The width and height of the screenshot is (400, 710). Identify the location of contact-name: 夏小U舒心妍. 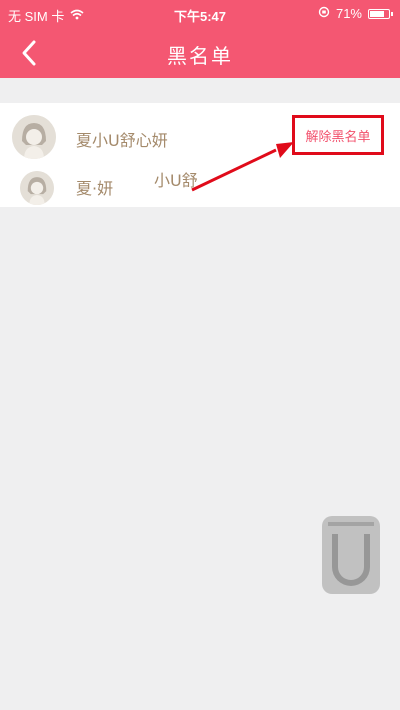
(122, 140).